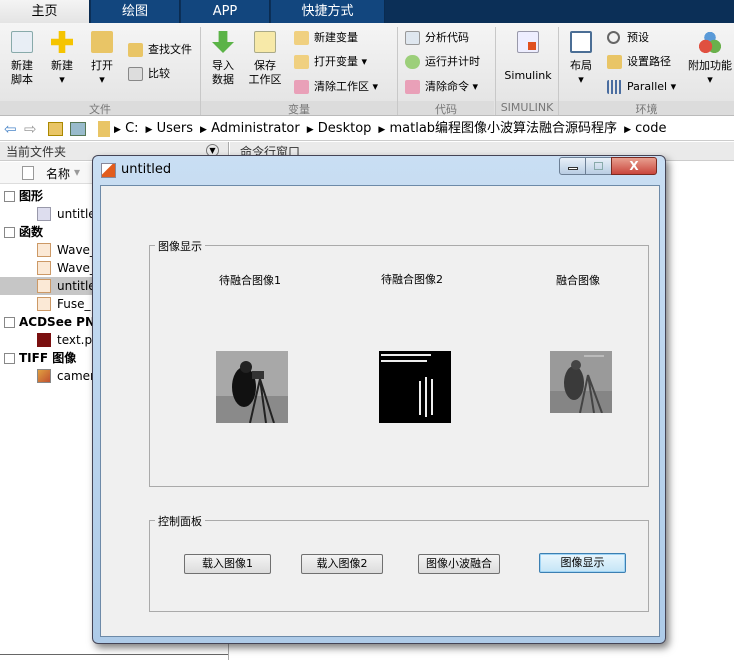 This screenshot has height=660, width=734. Describe the element at coordinates (170, 49) in the screenshot. I see `find-files-label: 查找文件` at that location.